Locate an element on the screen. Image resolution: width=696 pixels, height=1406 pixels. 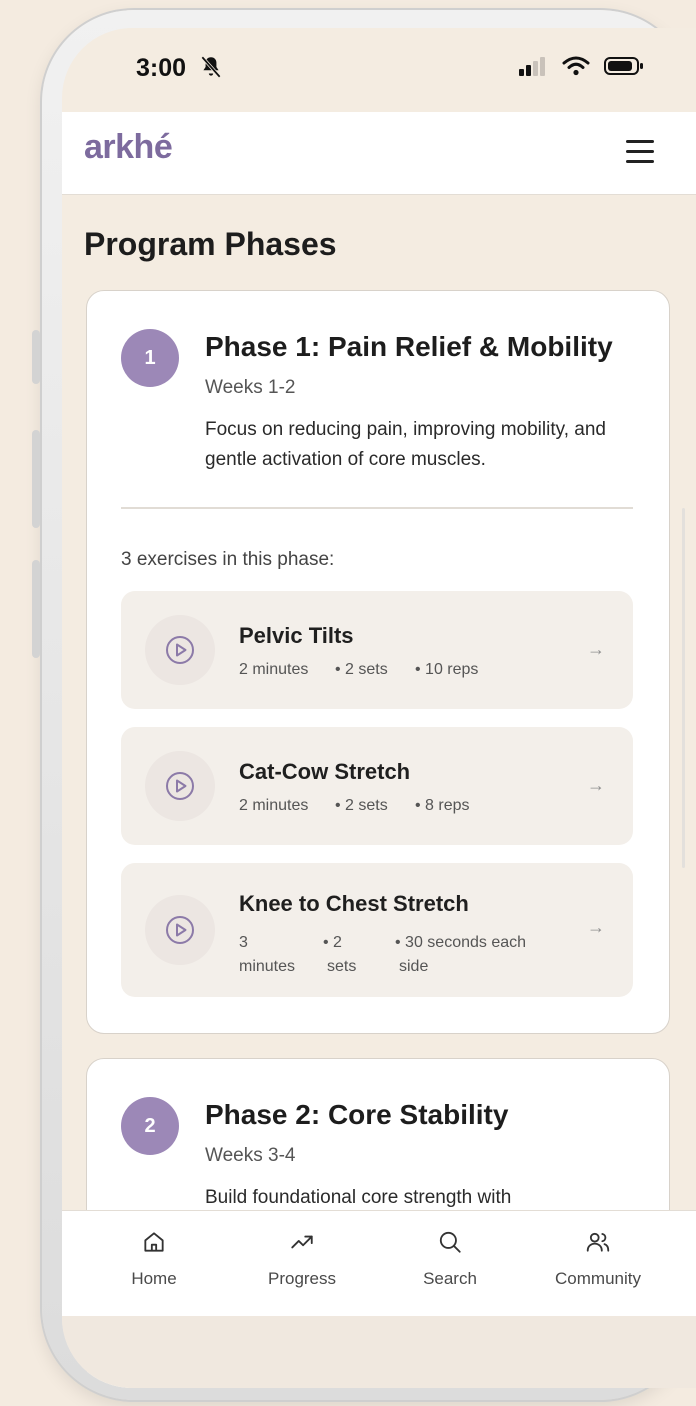
tab-label: Progress is located at coordinates (302, 1278).